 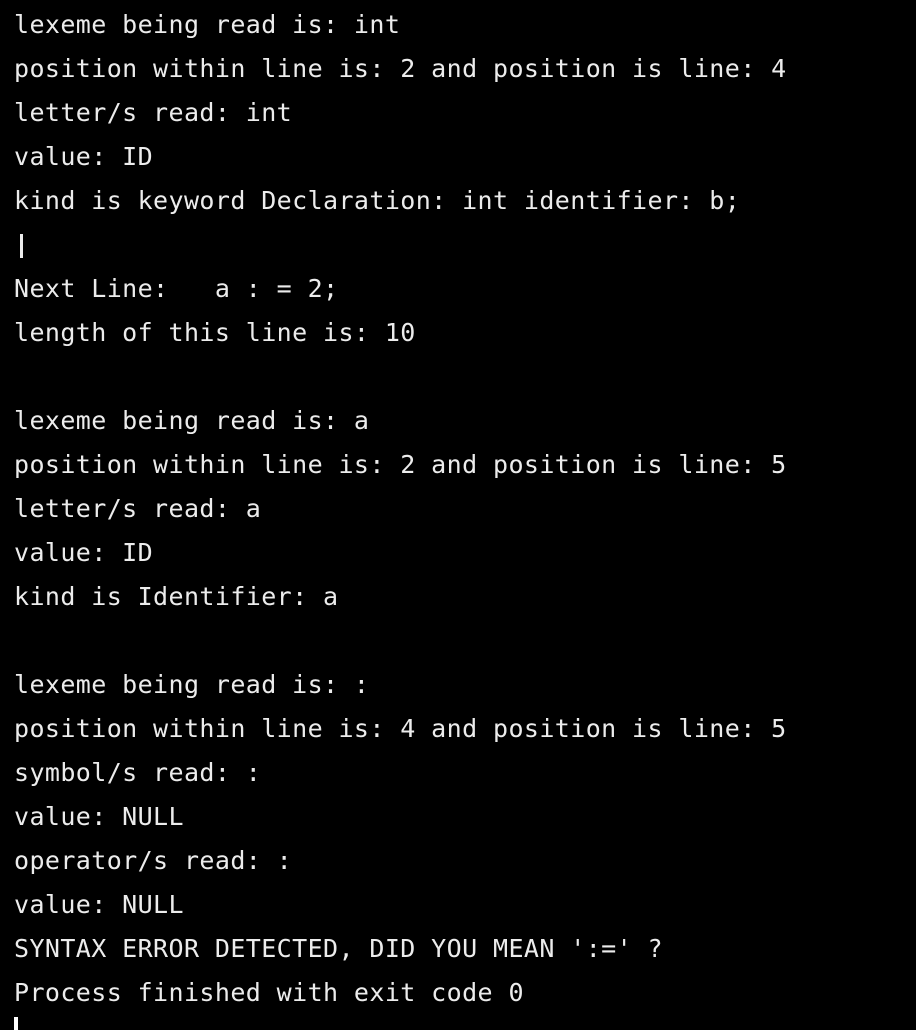 I want to click on console-line: kind is Identifier: a, so click(x=176, y=596).